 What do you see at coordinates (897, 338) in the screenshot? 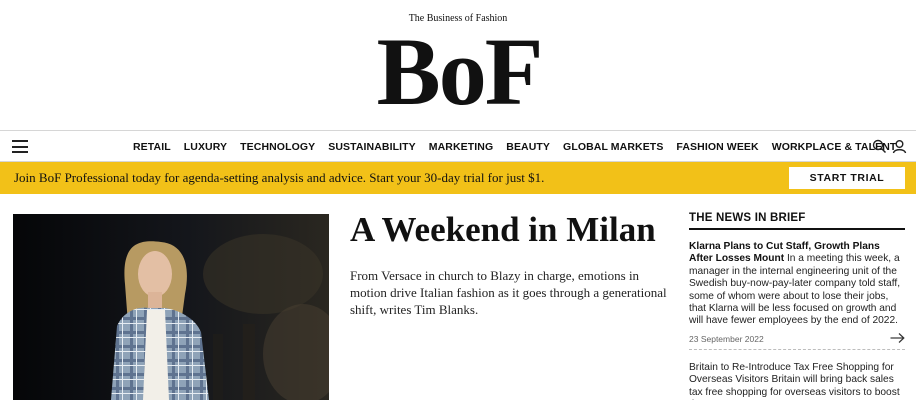
I see `arrow-right-icon` at bounding box center [897, 338].